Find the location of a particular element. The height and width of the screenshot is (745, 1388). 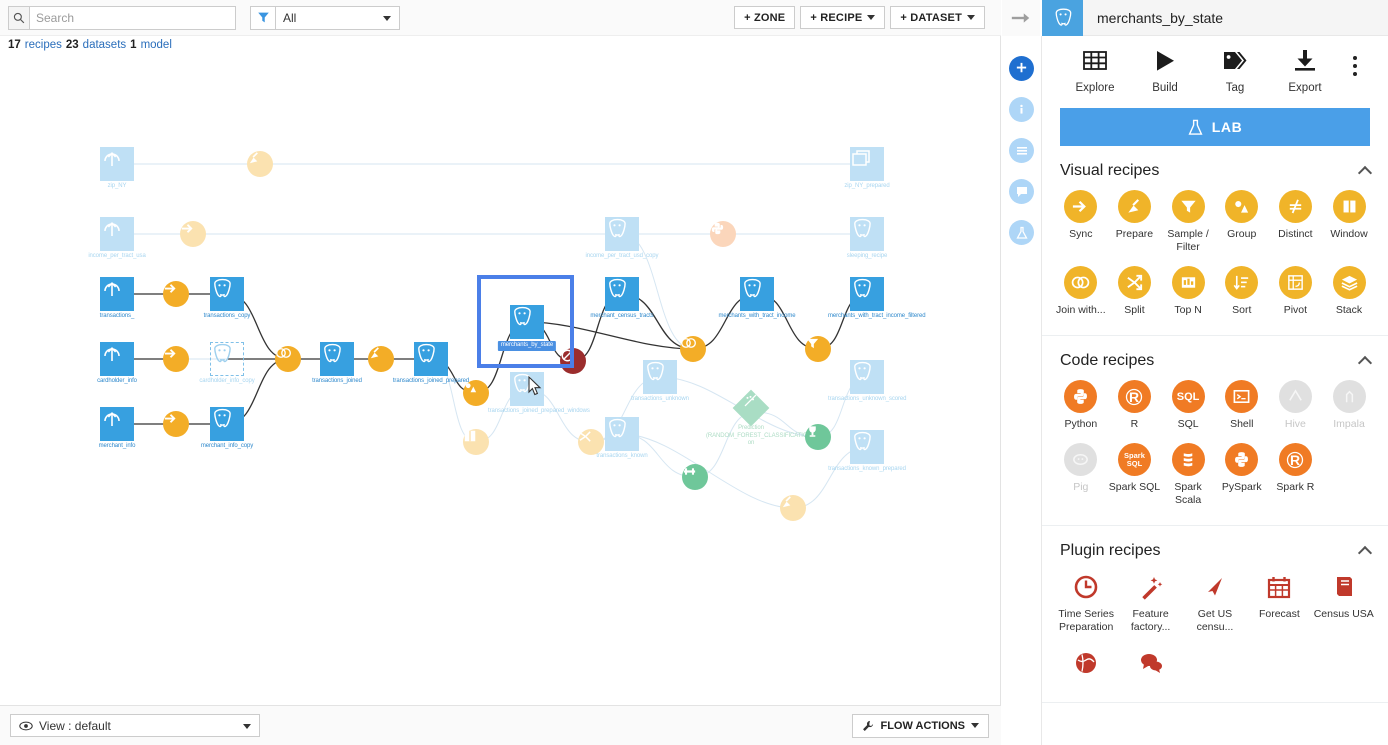

recipe-window: Window is located at coordinates (1349, 222).